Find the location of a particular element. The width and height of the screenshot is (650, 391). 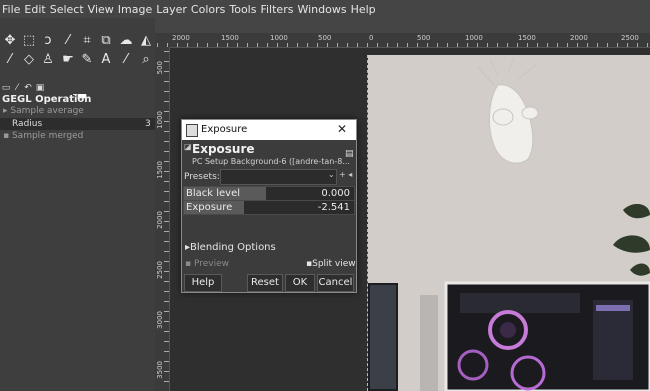

black-level-slider: Black level 0.000 is located at coordinates (269, 193).